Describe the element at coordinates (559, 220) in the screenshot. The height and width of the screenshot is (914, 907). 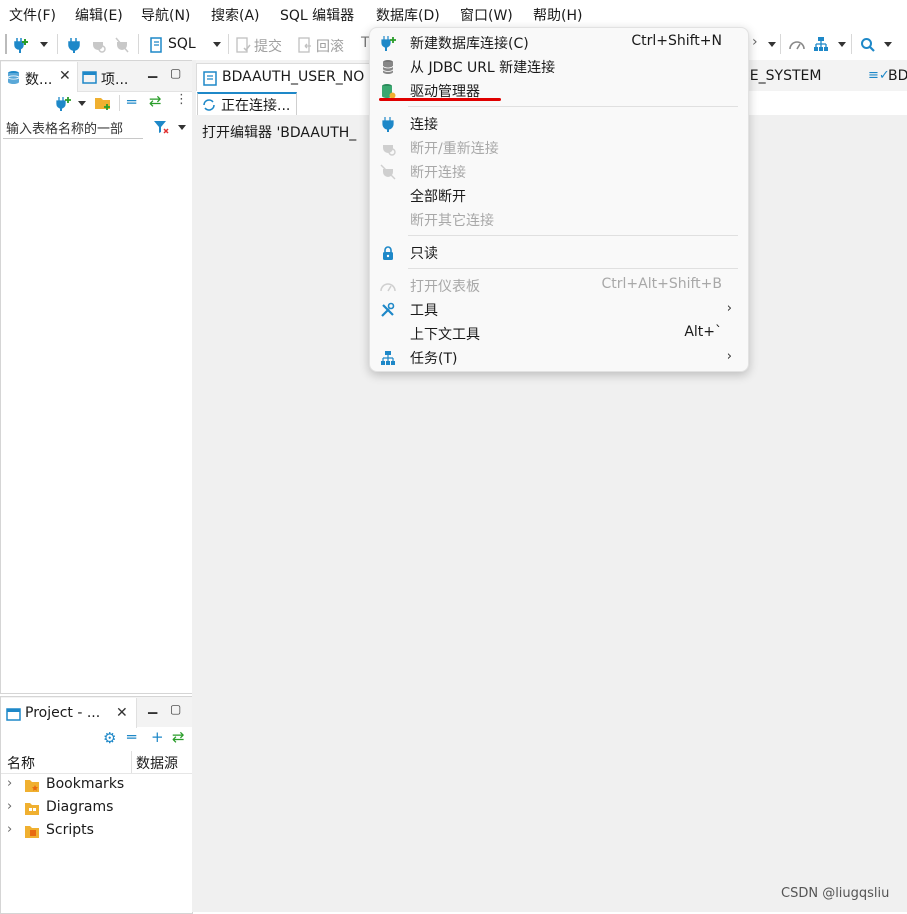
I see `menu-item-disconnect-others: 断开其它连接` at that location.